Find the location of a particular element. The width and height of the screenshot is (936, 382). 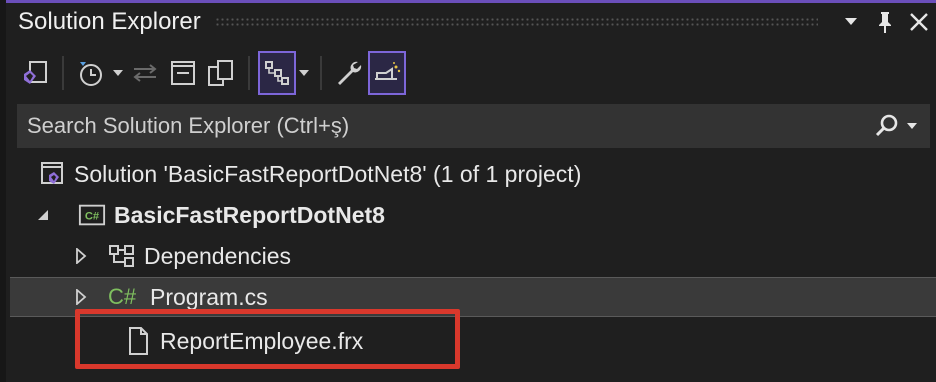

solution-icon is located at coordinates (52, 174).